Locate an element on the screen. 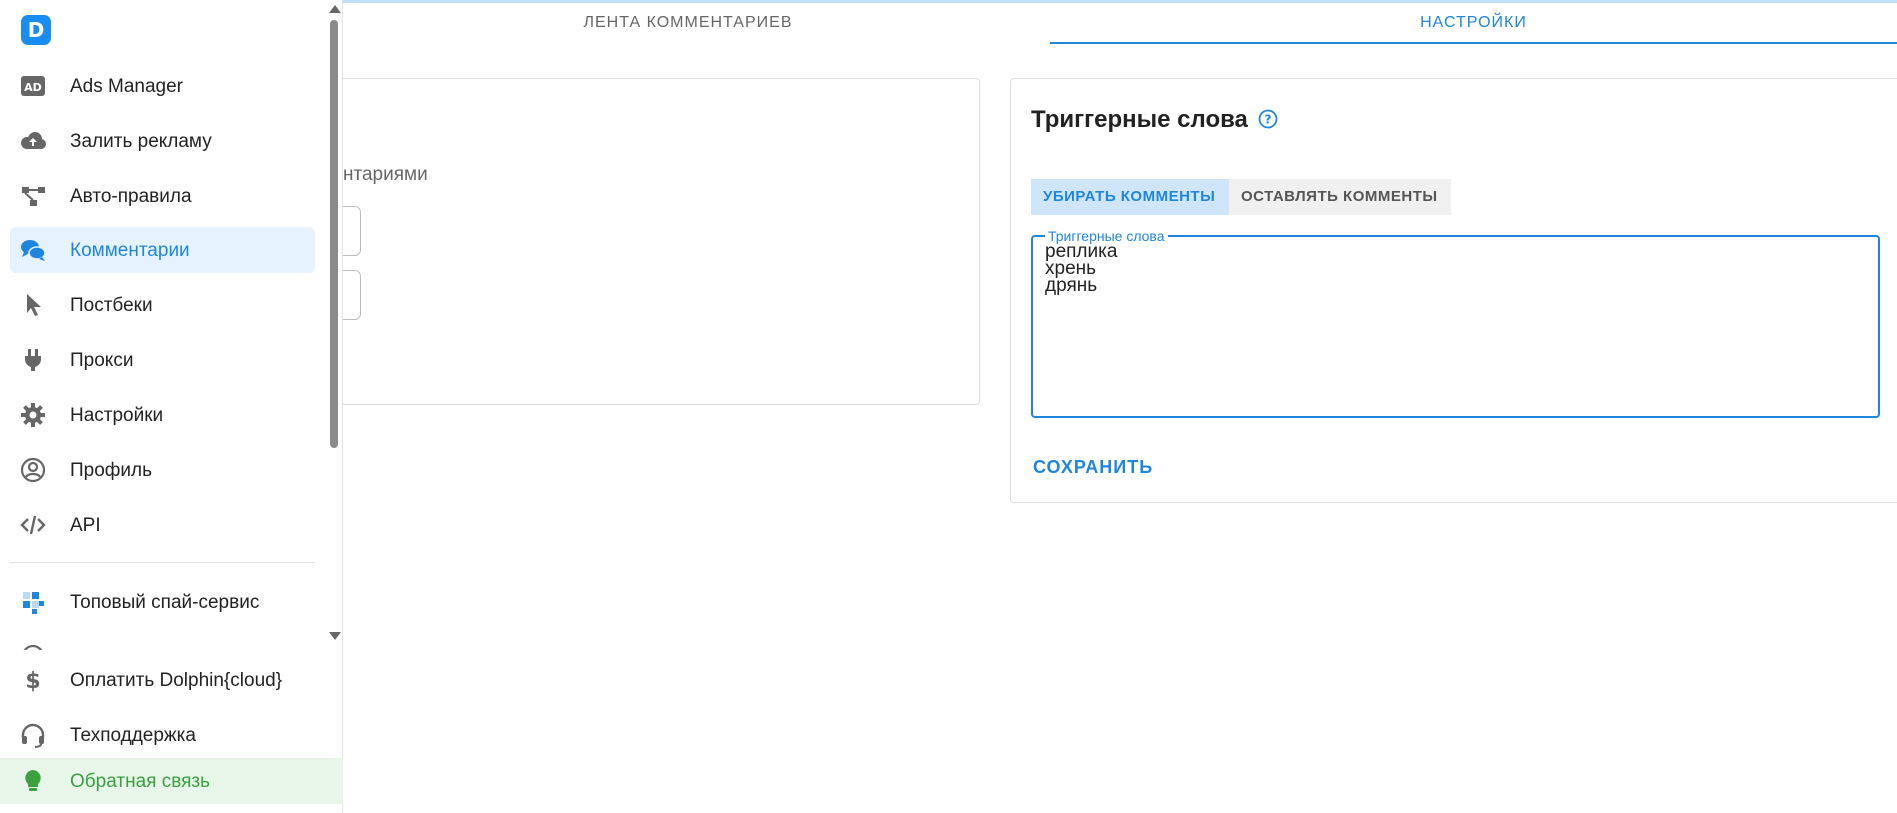  sidebar-item-label: Профиль is located at coordinates (111, 470).